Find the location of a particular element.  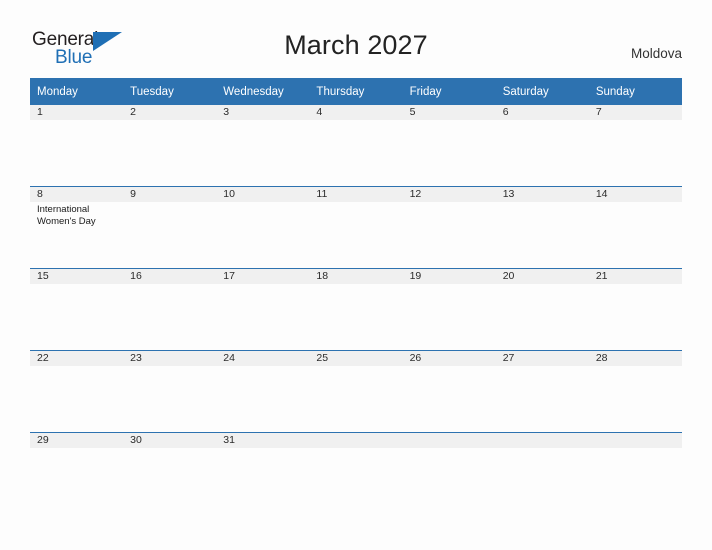

calendar-day-cell: 16 is located at coordinates (170, 309).